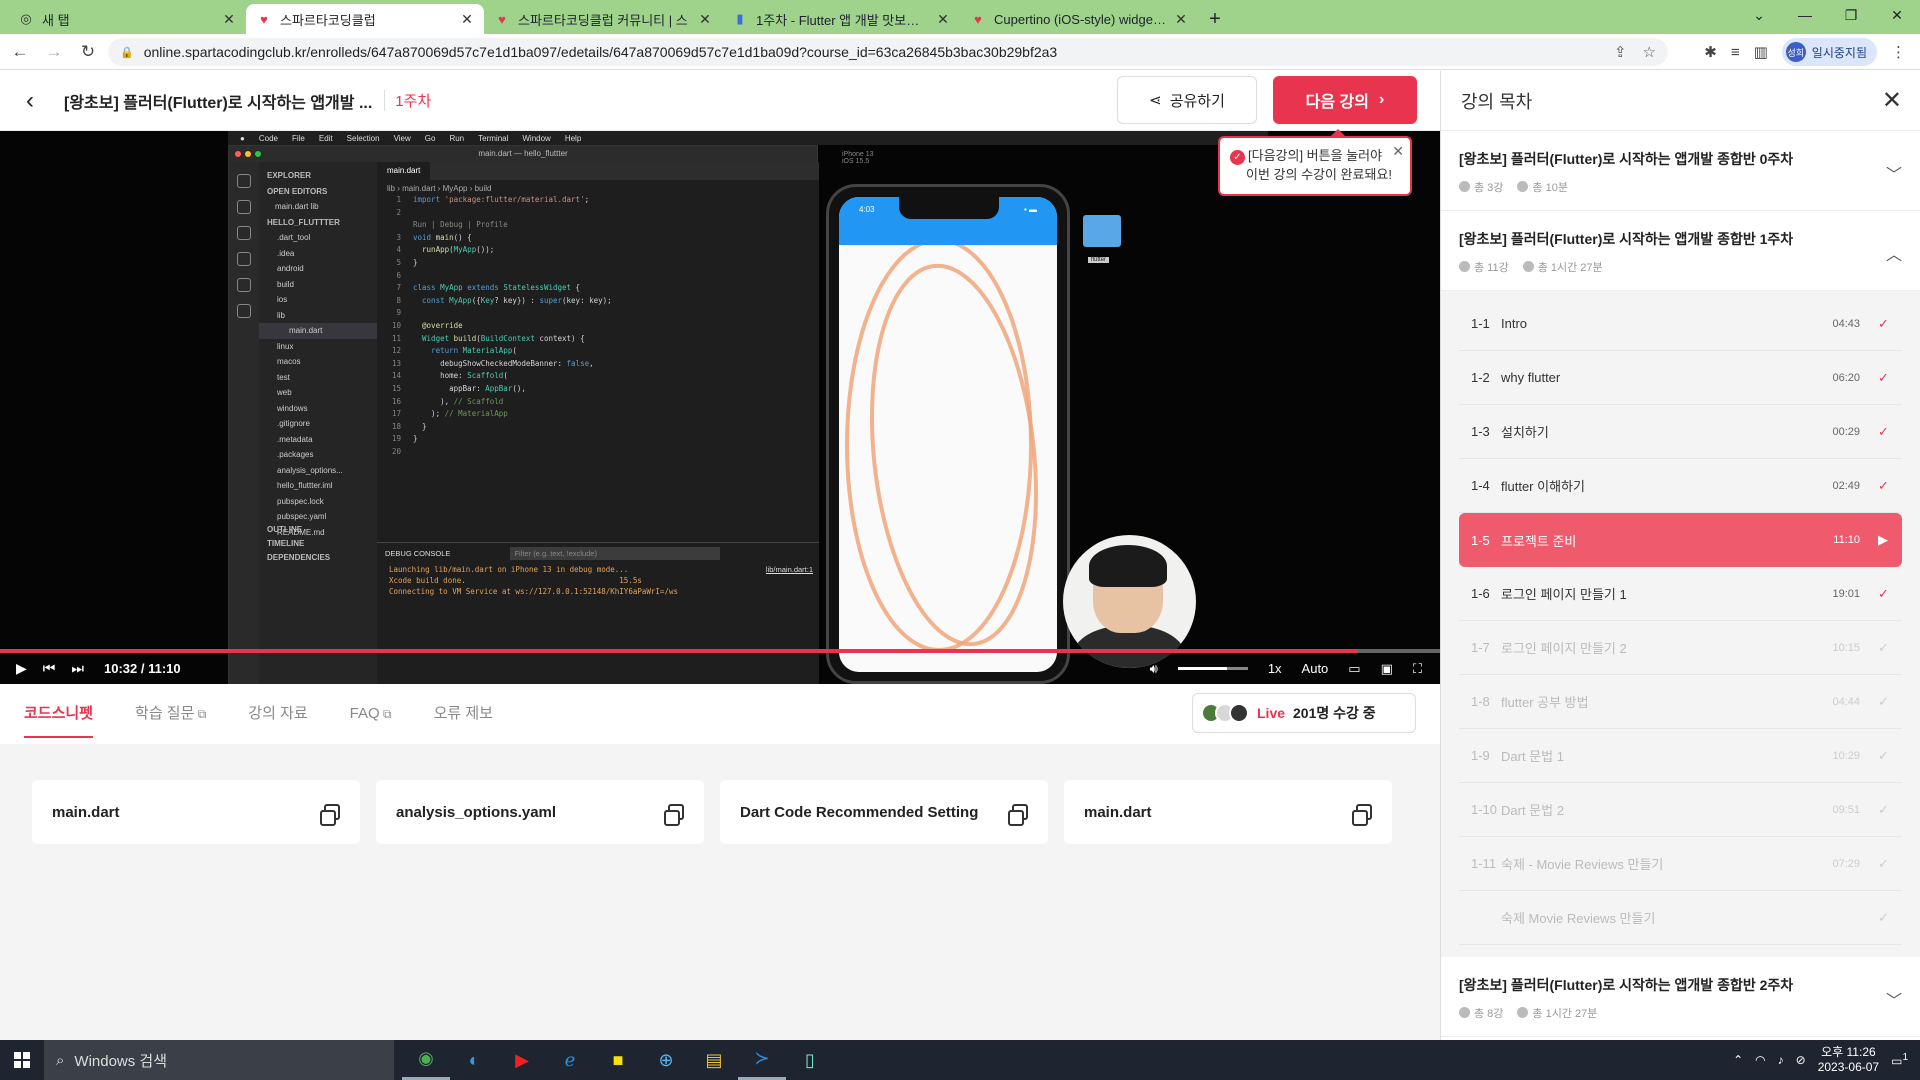  What do you see at coordinates (810, 1060) in the screenshot?
I see `notepad-icon: ▯` at bounding box center [810, 1060].